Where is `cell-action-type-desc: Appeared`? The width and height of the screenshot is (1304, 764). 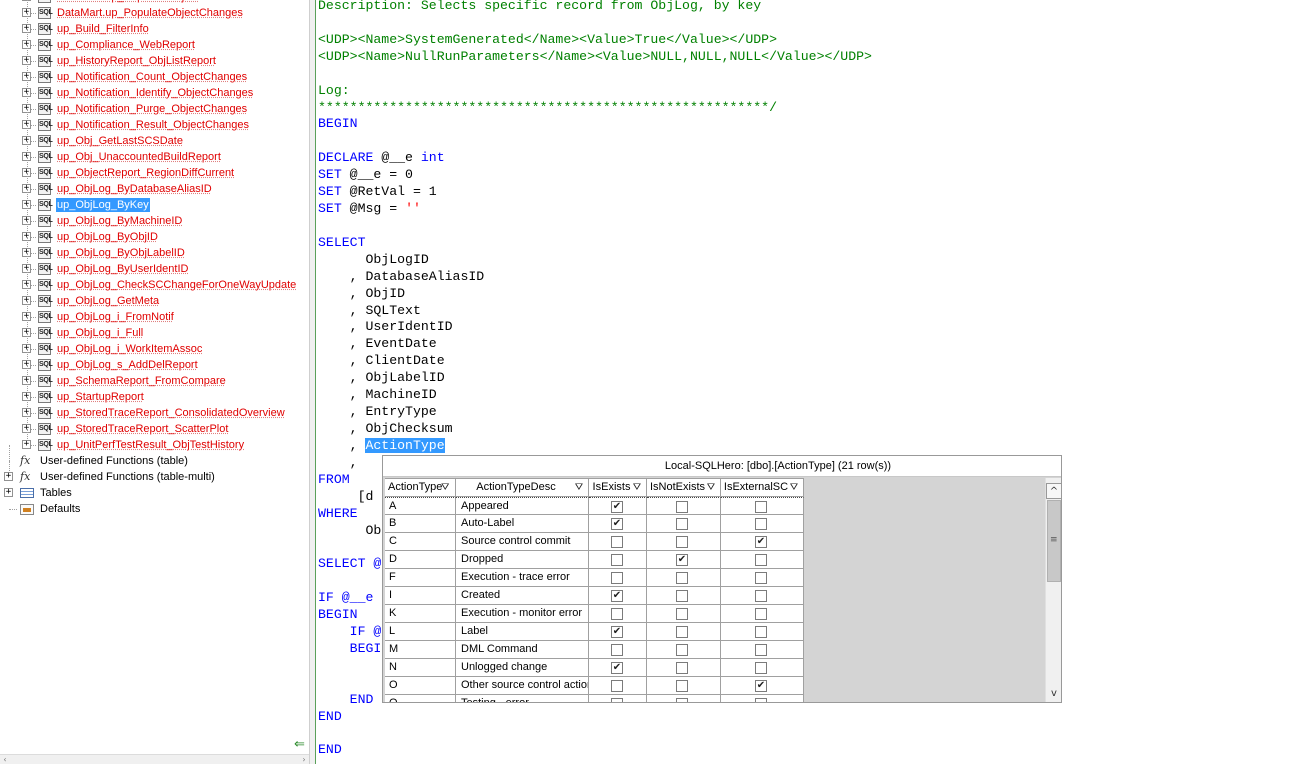 cell-action-type-desc: Appeared is located at coordinates (522, 506).